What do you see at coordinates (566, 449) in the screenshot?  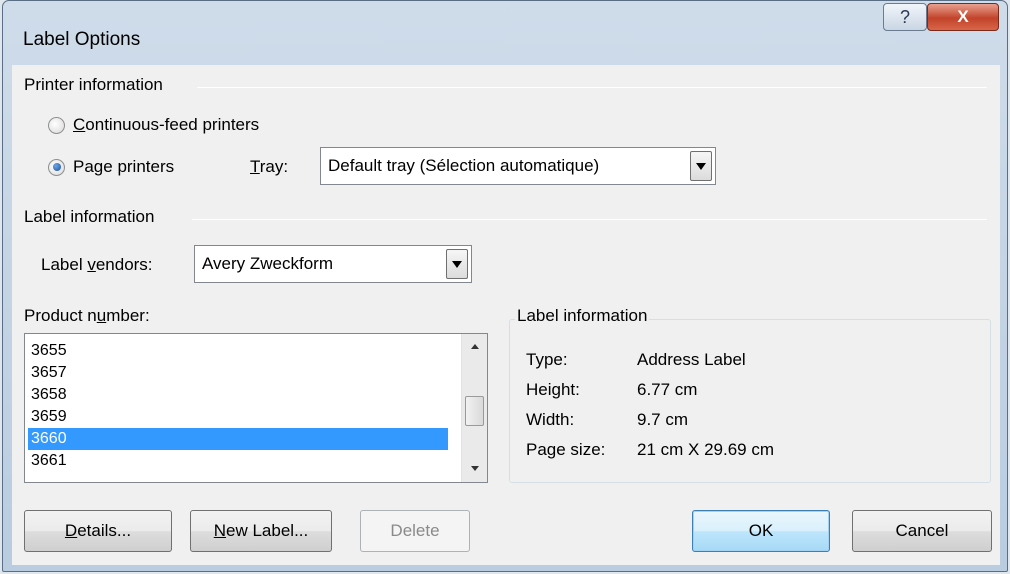 I see `page-size-key: Page size:` at bounding box center [566, 449].